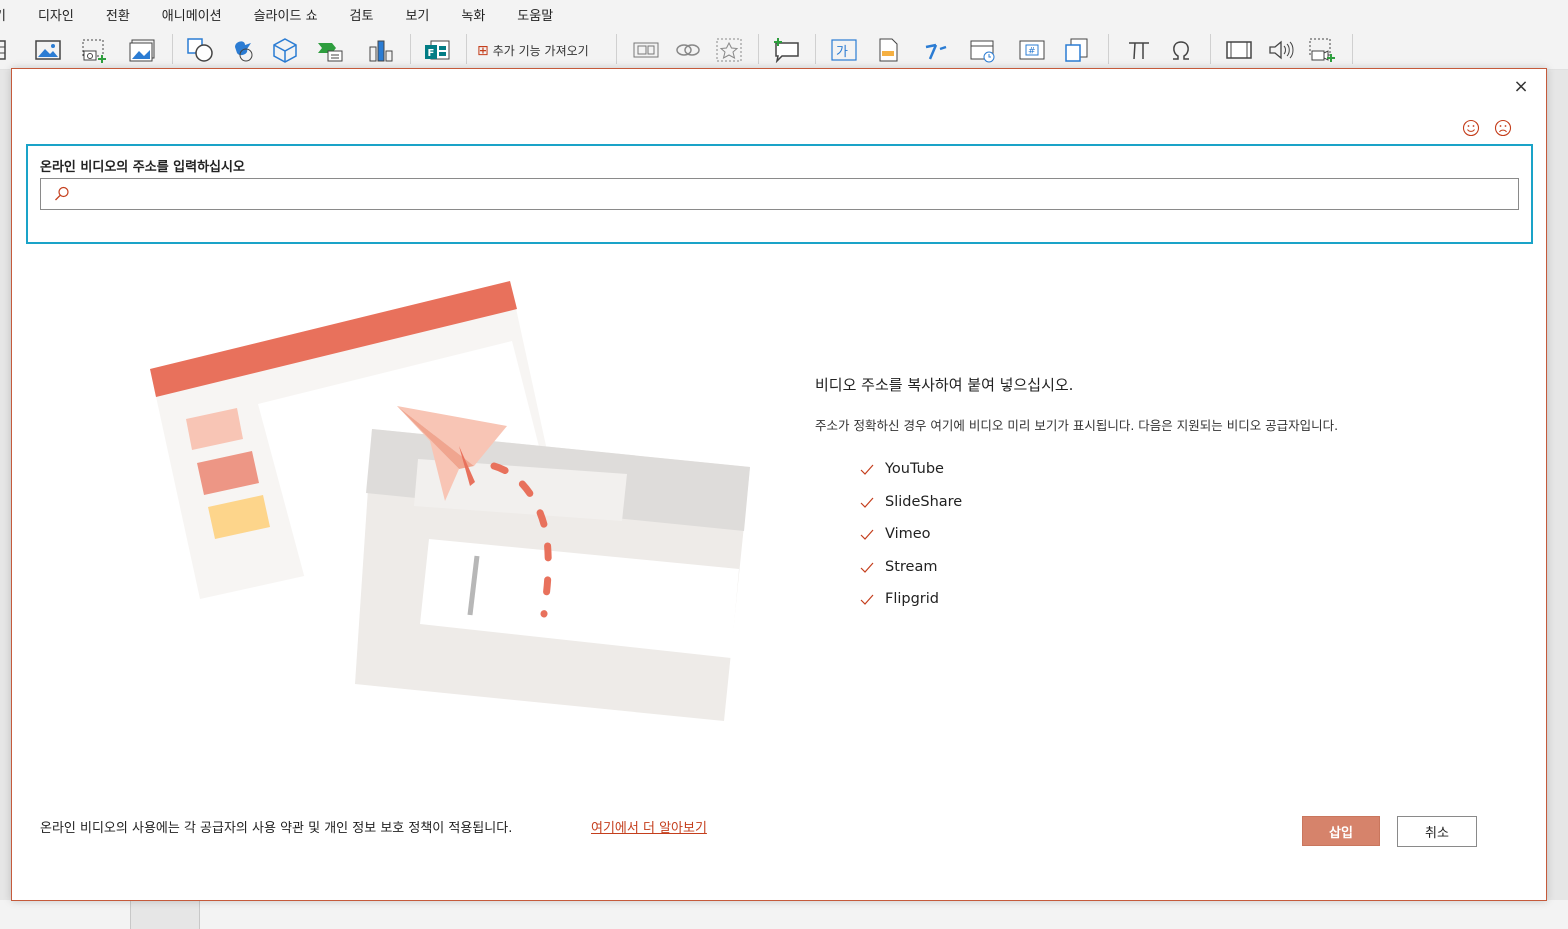  I want to click on provider-name: YouTube, so click(914, 469).